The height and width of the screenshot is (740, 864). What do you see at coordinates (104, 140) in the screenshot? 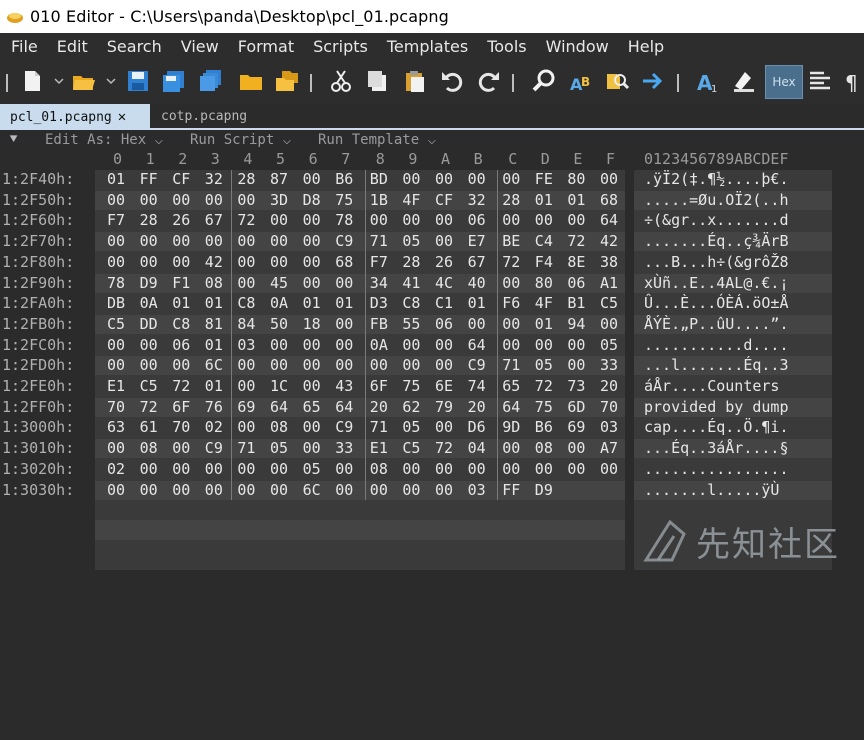
I see `edit-as-dropdown: Edit As: Hex ⌵` at bounding box center [104, 140].